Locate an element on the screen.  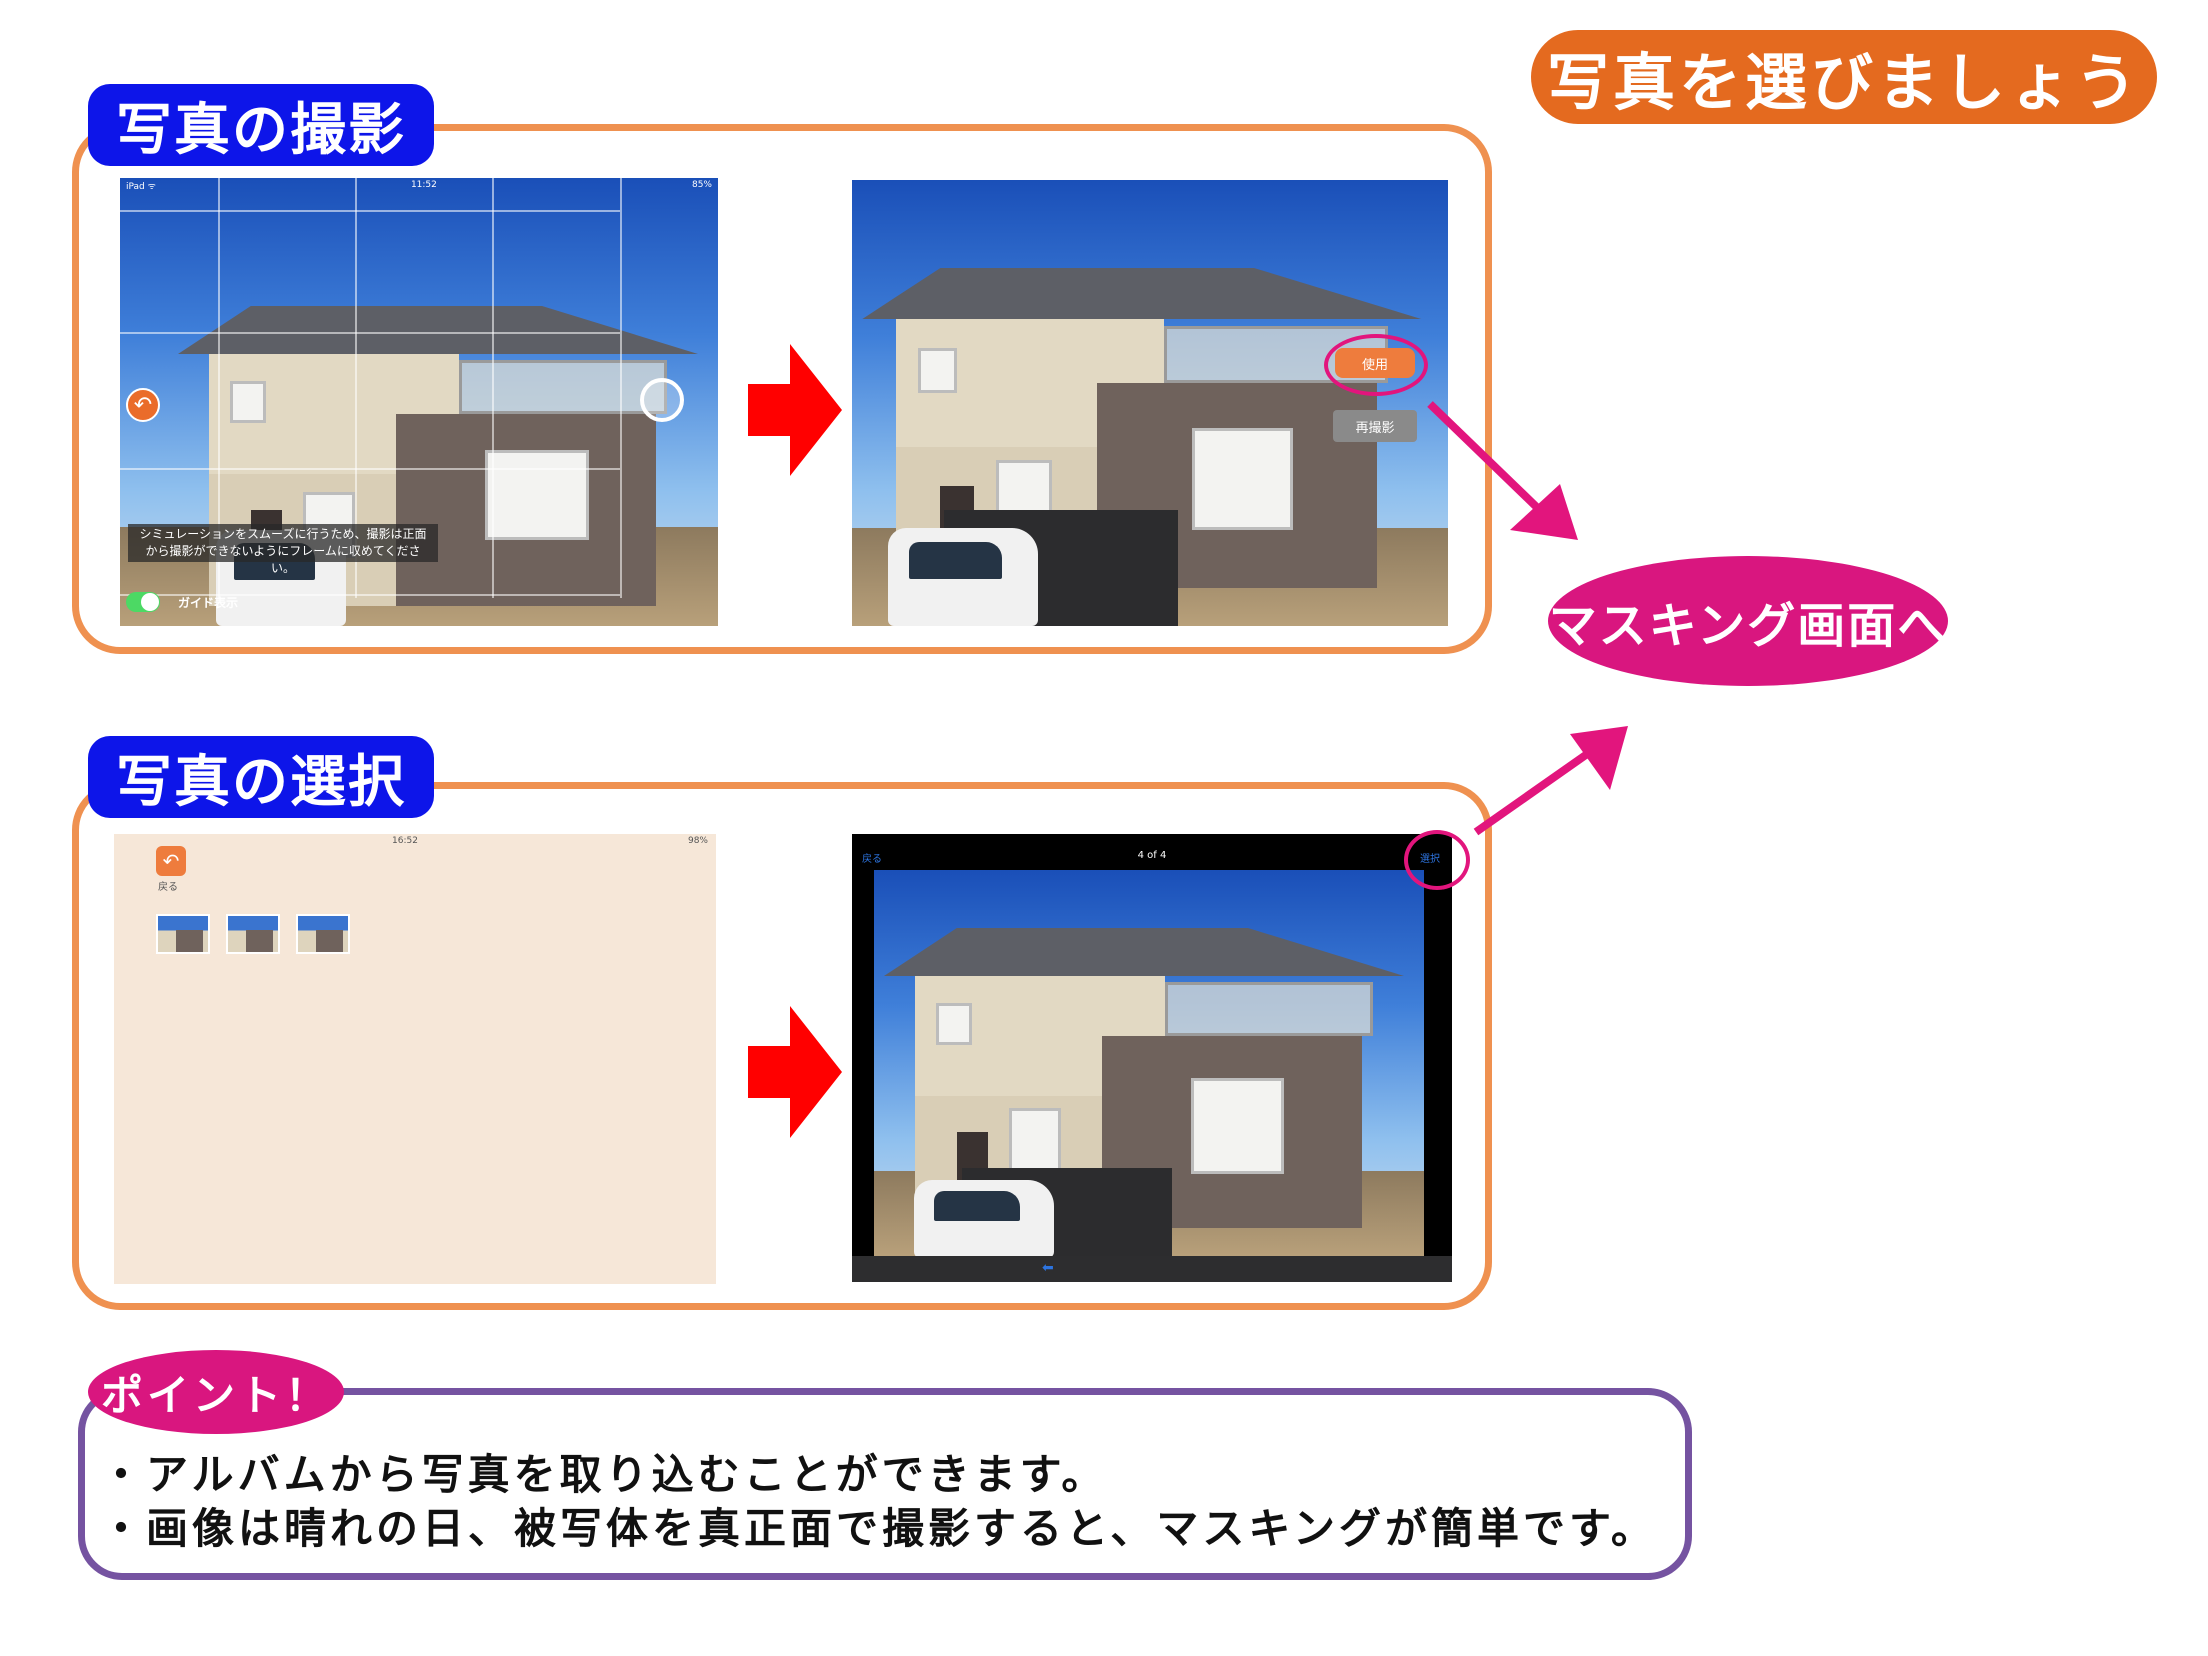
camera-status-bar: iPad ᯤ 11:52 85% is located at coordinates (419, 185).